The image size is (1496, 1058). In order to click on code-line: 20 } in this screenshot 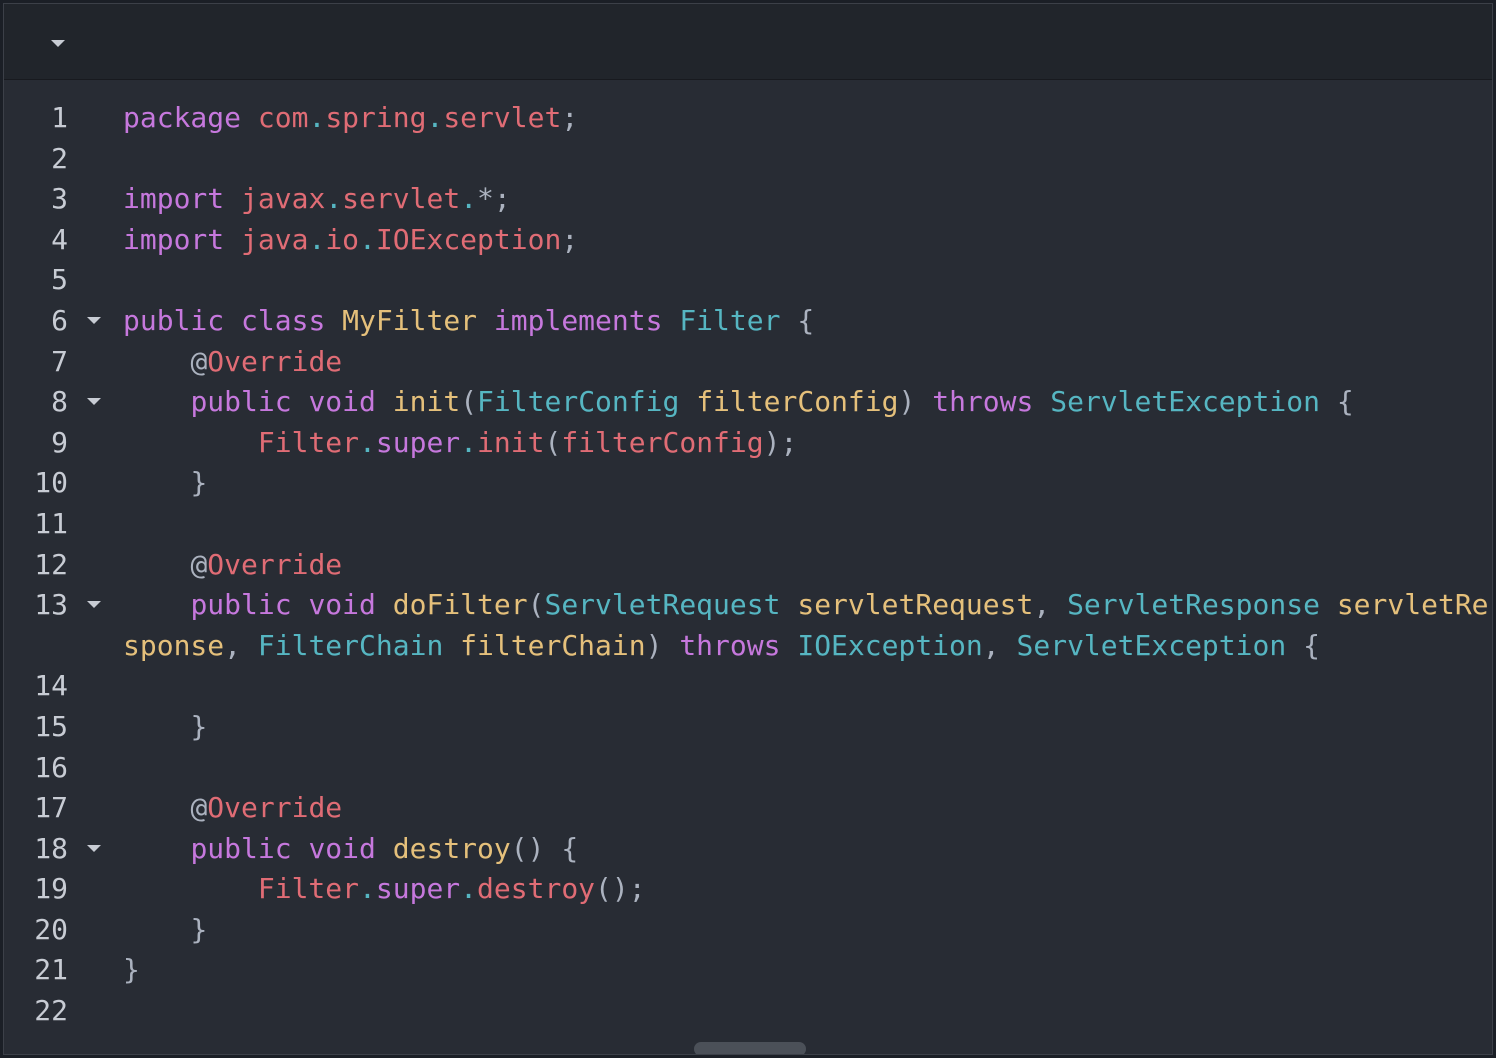, I will do `click(748, 930)`.